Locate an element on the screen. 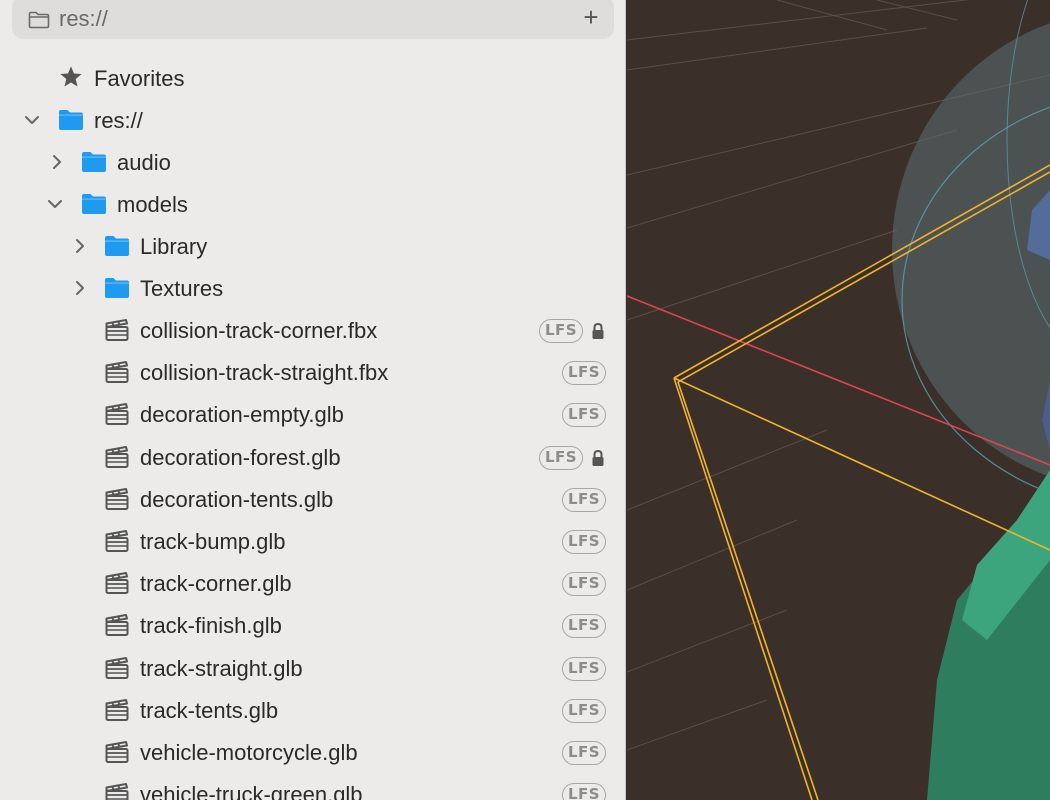 Image resolution: width=1050 pixels, height=800 pixels. star-icon is located at coordinates (71, 76).